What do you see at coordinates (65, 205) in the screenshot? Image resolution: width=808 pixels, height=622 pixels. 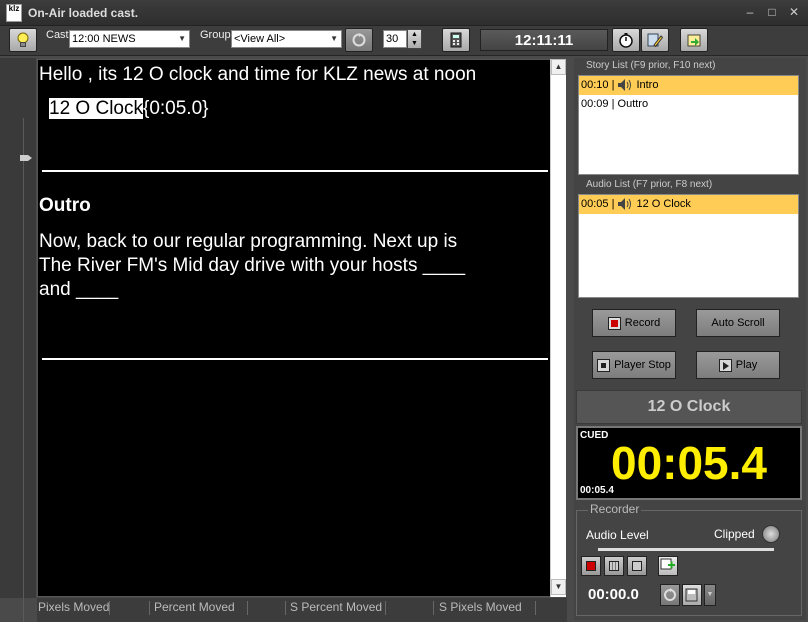 I see `story-heading: Outro` at bounding box center [65, 205].